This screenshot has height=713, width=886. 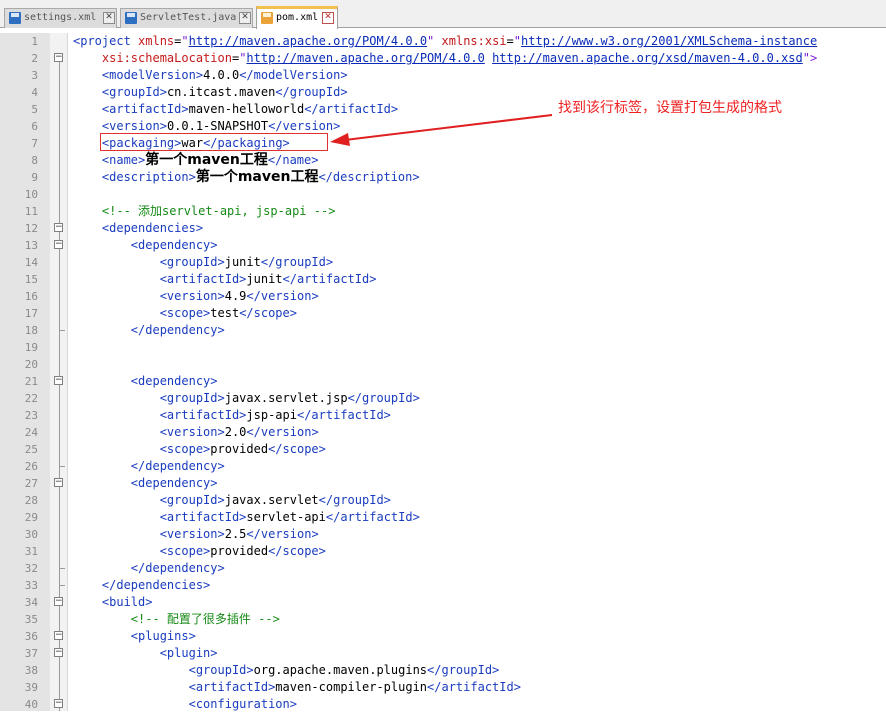 I want to click on annotation-text: 找到该行标签，设置打包生成的格式, so click(x=670, y=108).